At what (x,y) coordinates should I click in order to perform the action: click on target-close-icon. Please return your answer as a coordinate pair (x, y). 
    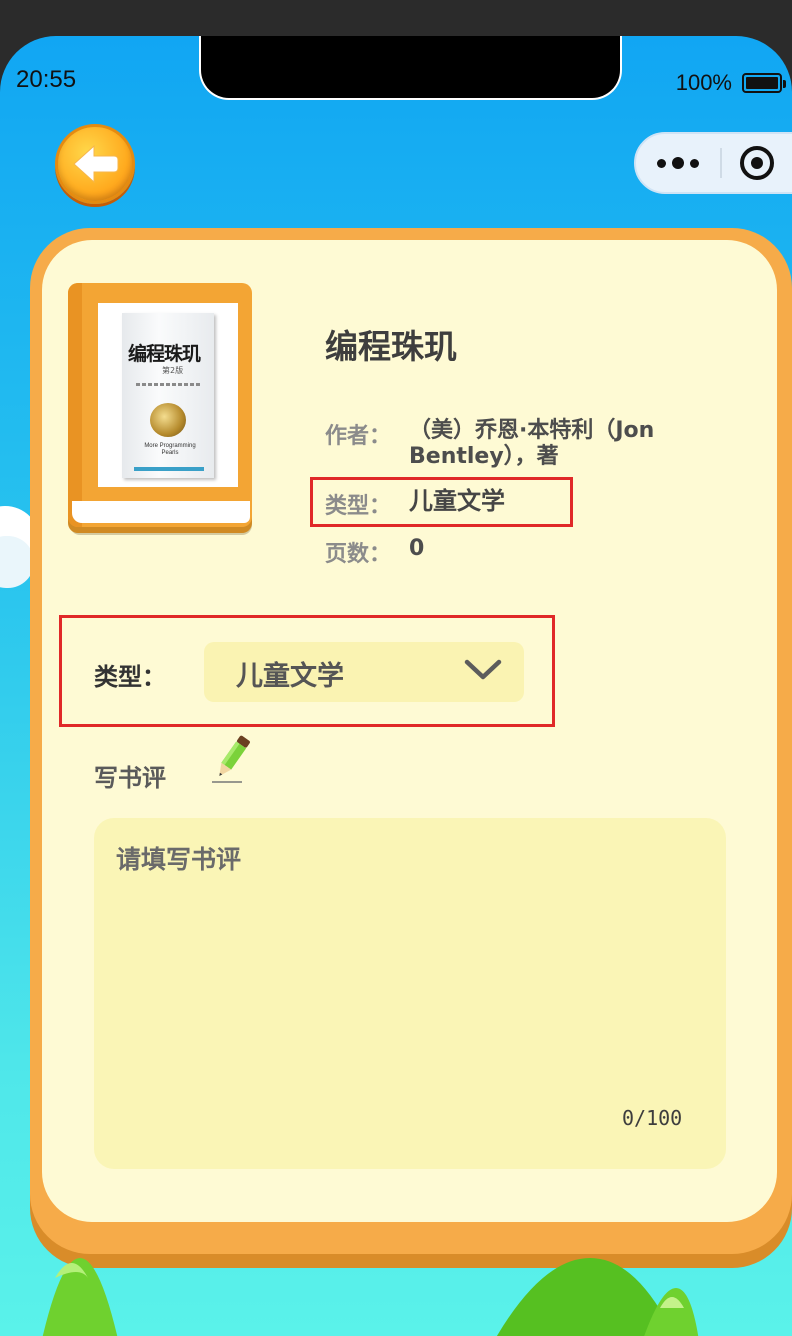
    Looking at the image, I should click on (757, 163).